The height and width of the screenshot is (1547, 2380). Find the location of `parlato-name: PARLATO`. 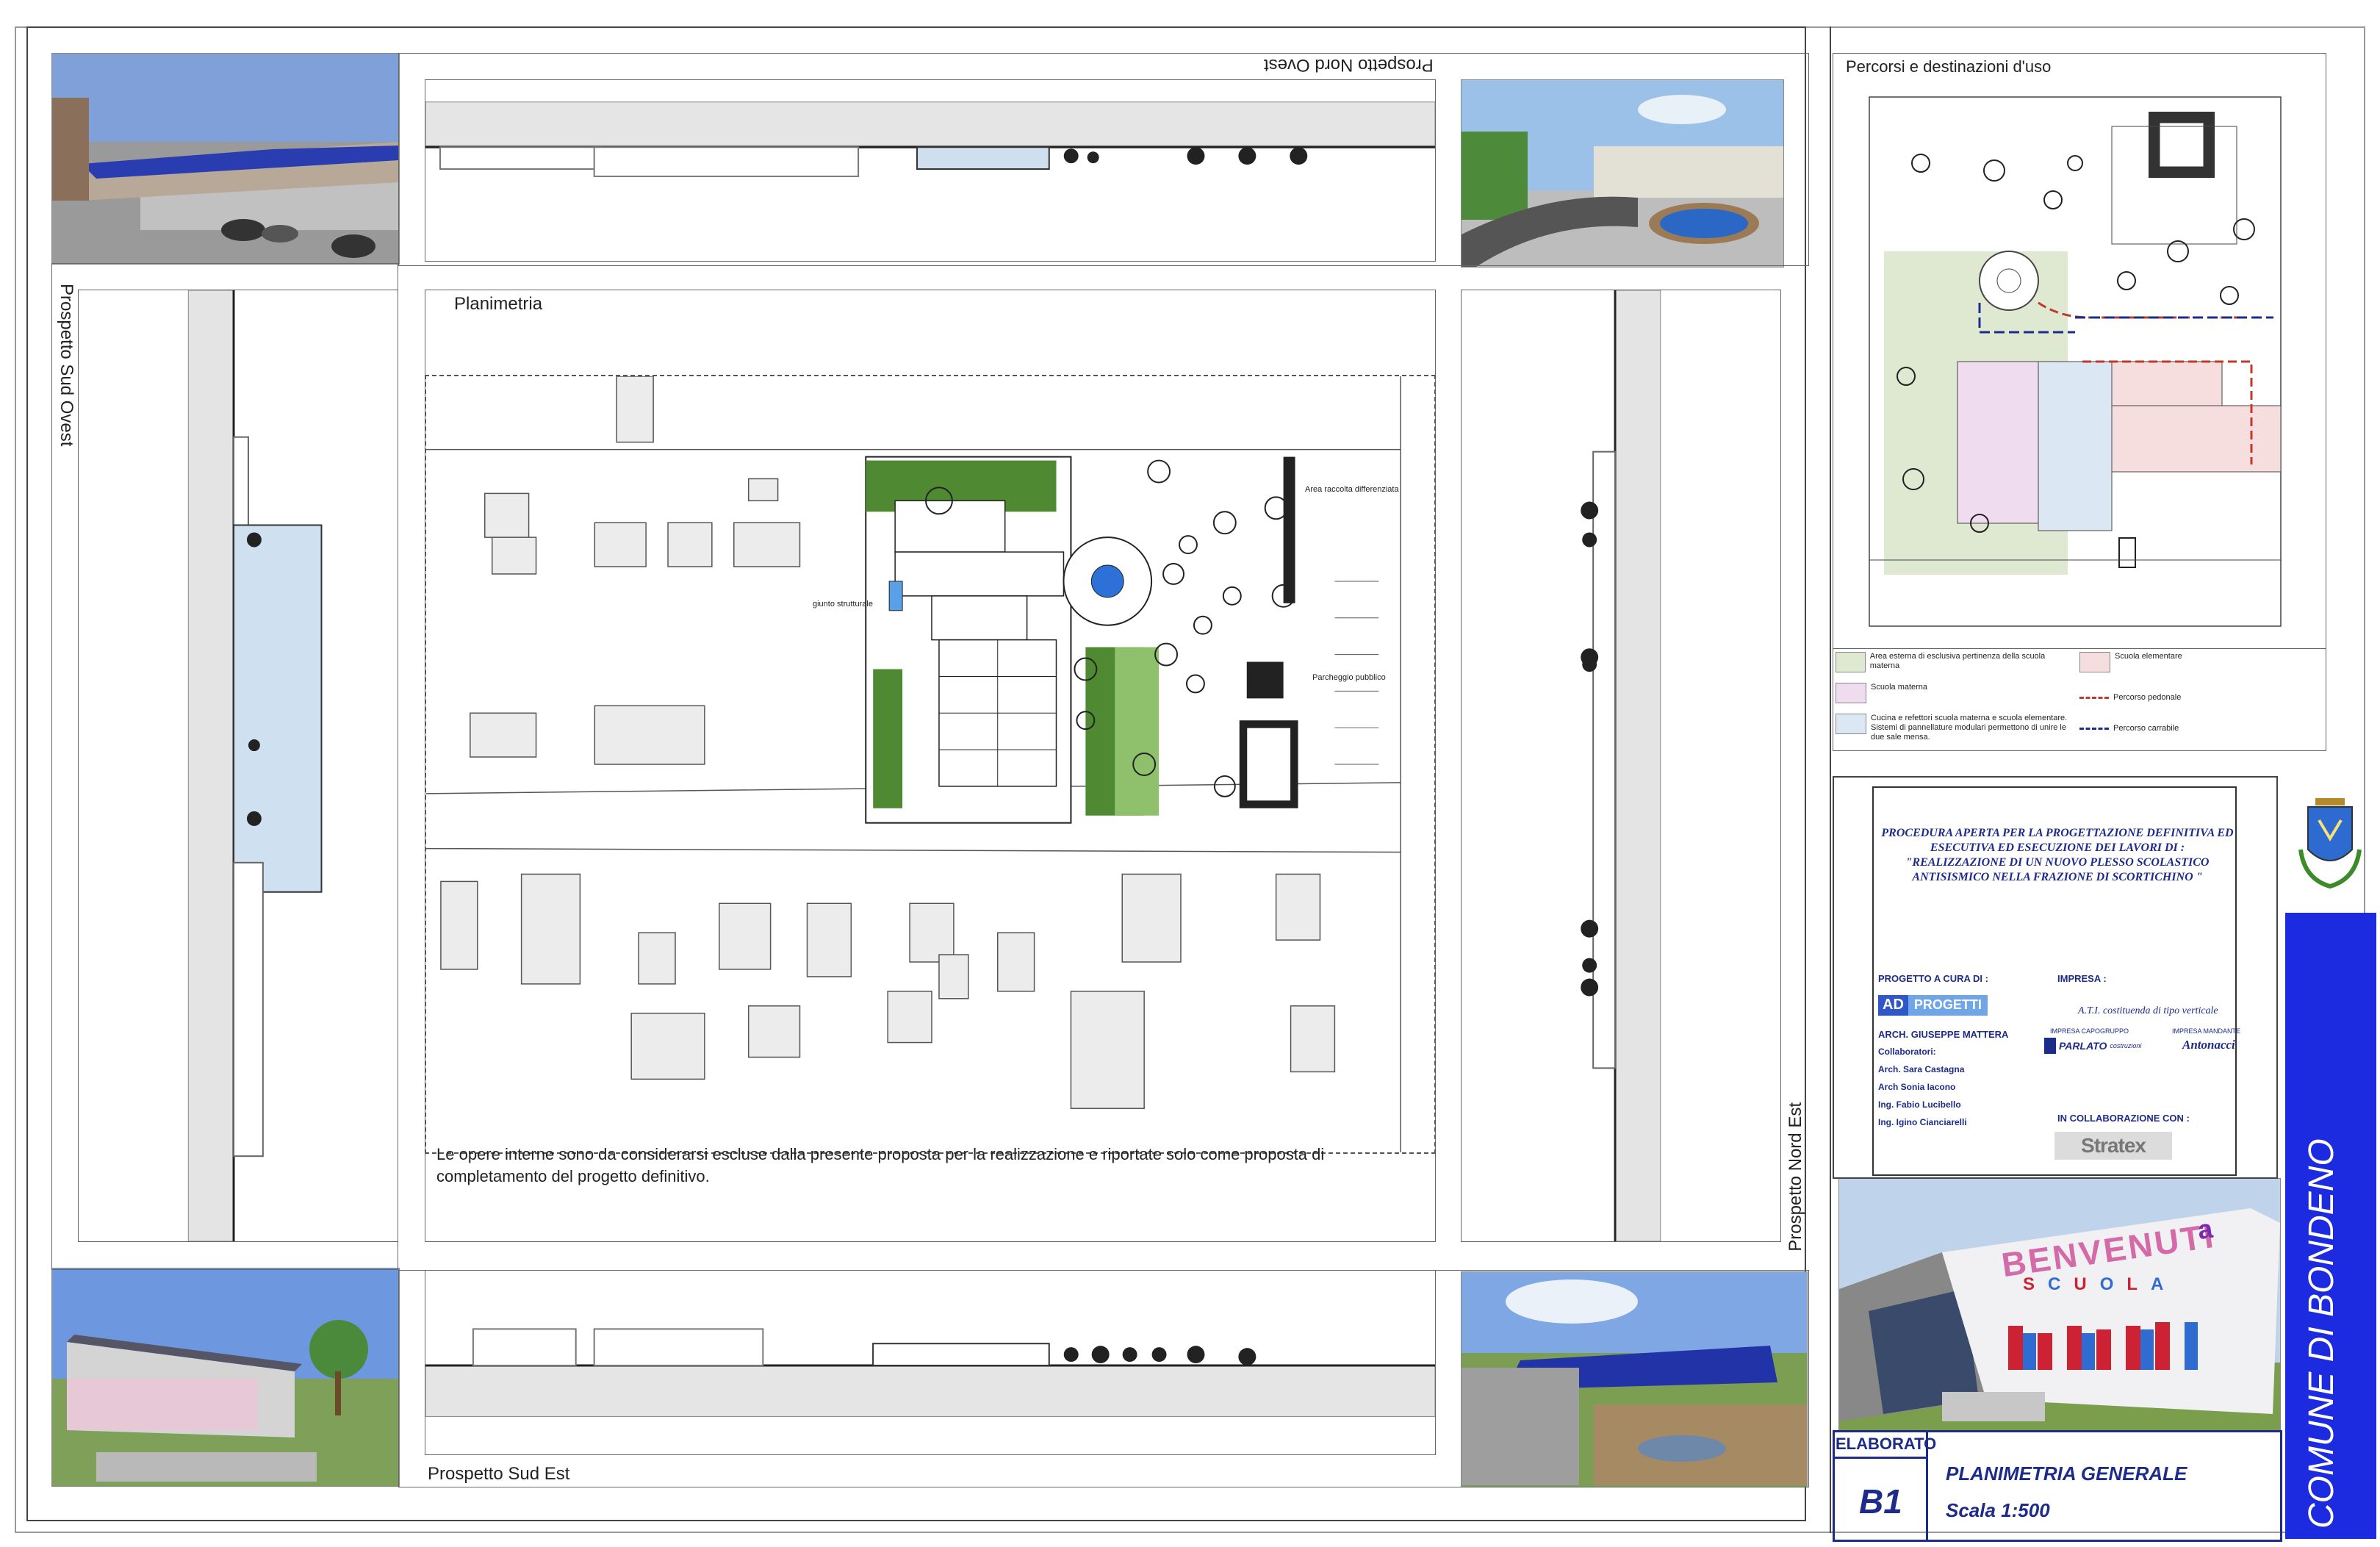

parlato-name: PARLATO is located at coordinates (2083, 1046).